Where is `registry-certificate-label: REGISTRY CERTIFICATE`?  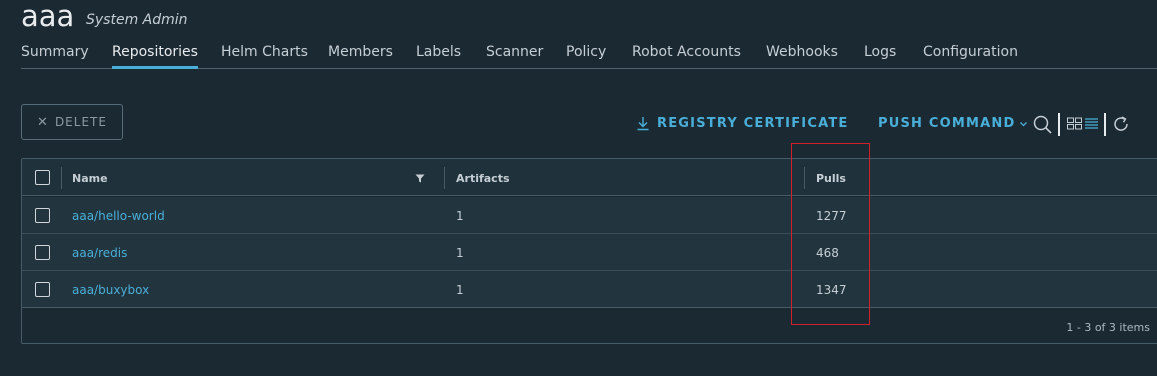 registry-certificate-label: REGISTRY CERTIFICATE is located at coordinates (753, 123).